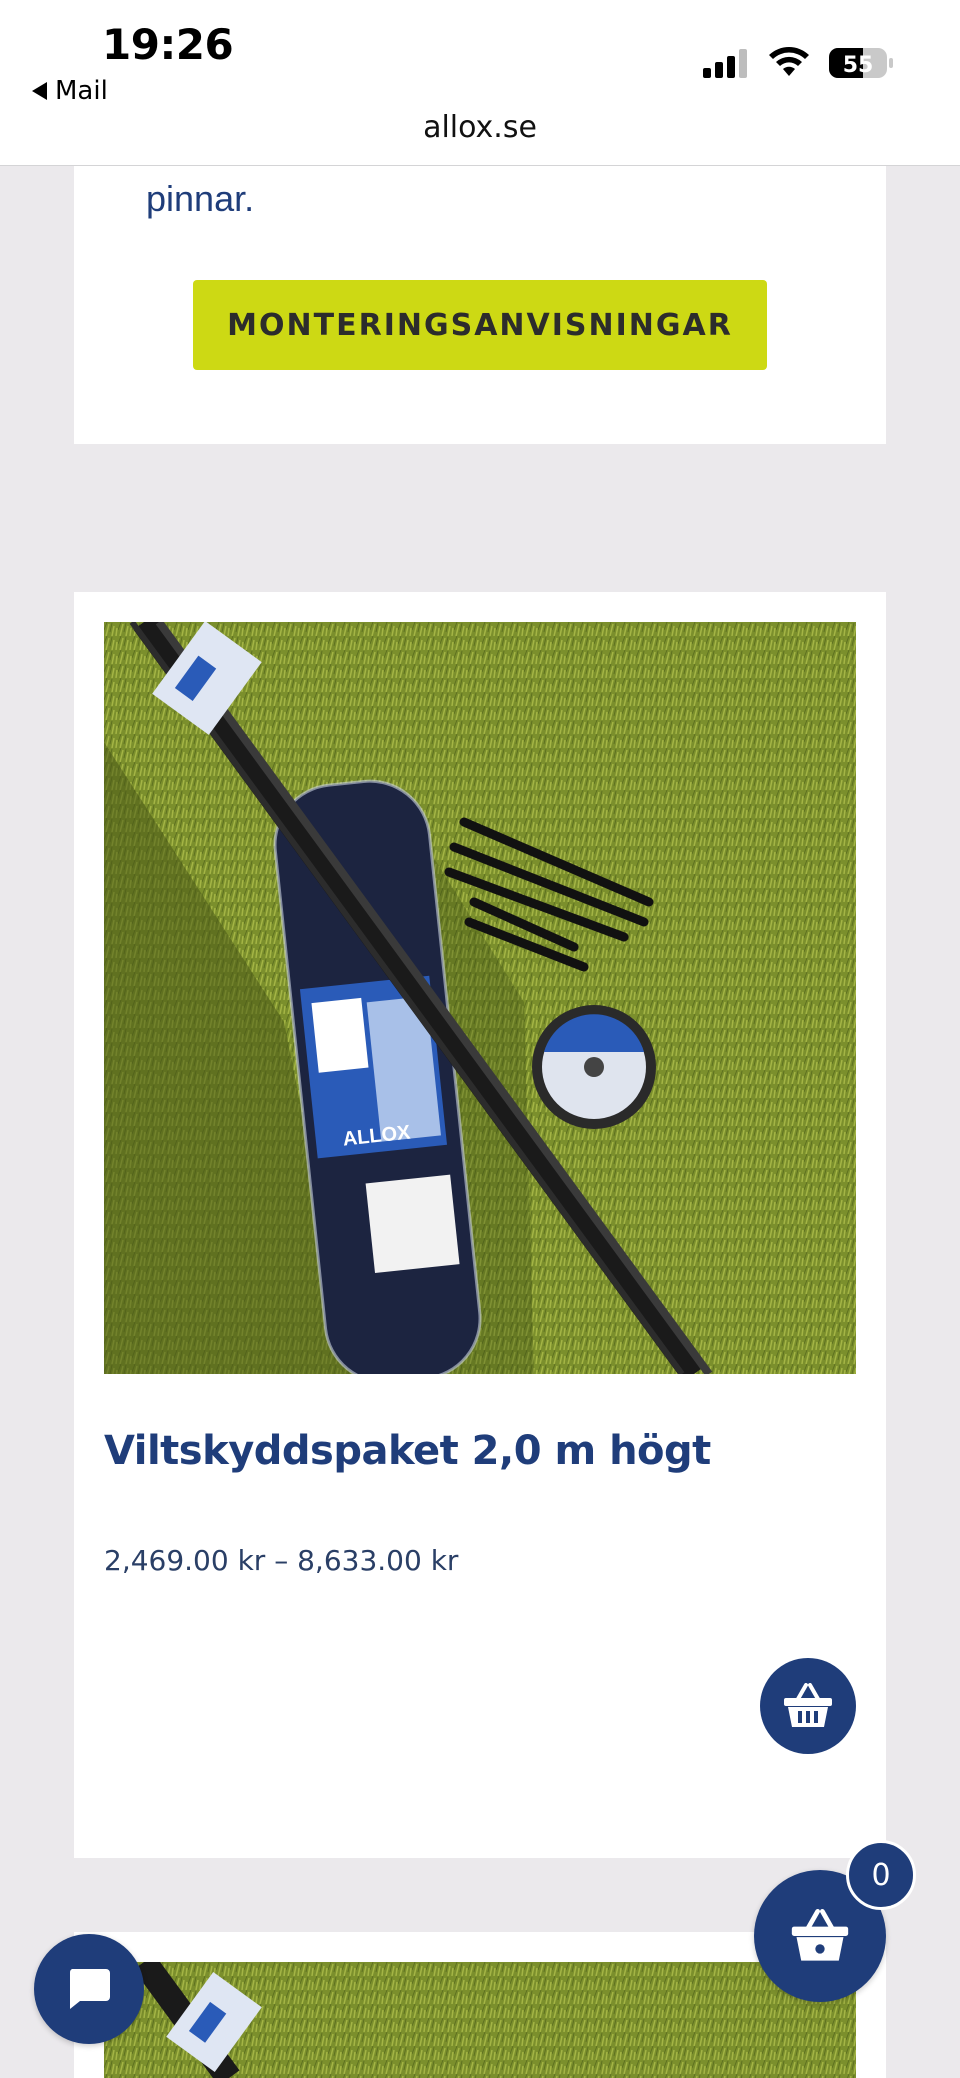  What do you see at coordinates (480, 325) in the screenshot?
I see `installation-instructions-button: MONTERINGSANVISNINGAR` at bounding box center [480, 325].